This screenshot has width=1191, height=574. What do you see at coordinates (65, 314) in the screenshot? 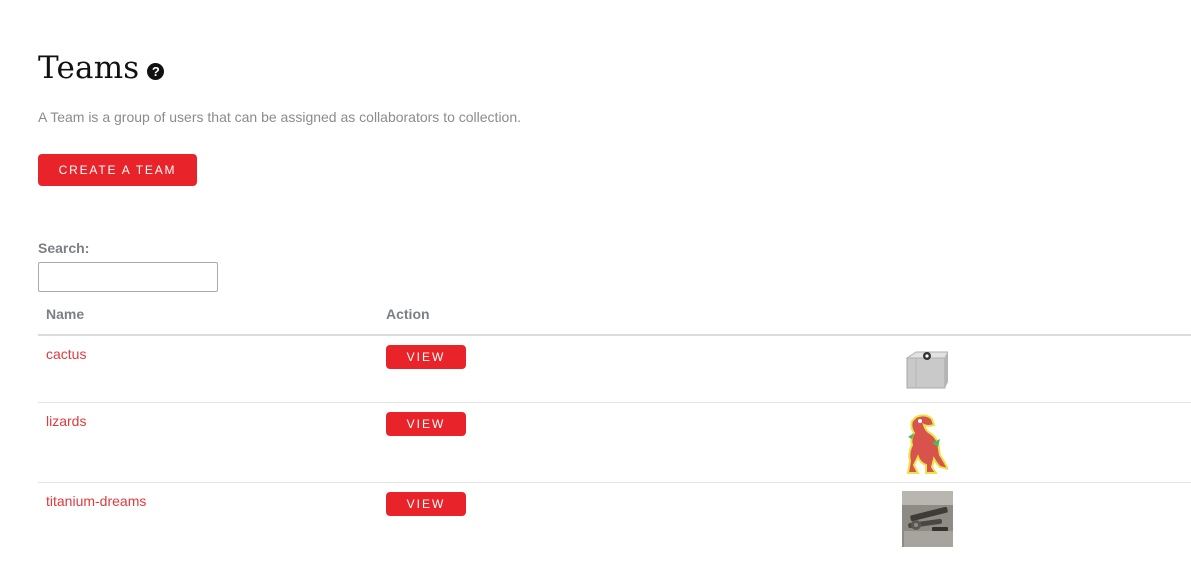
I see `column-header-name: Name` at bounding box center [65, 314].